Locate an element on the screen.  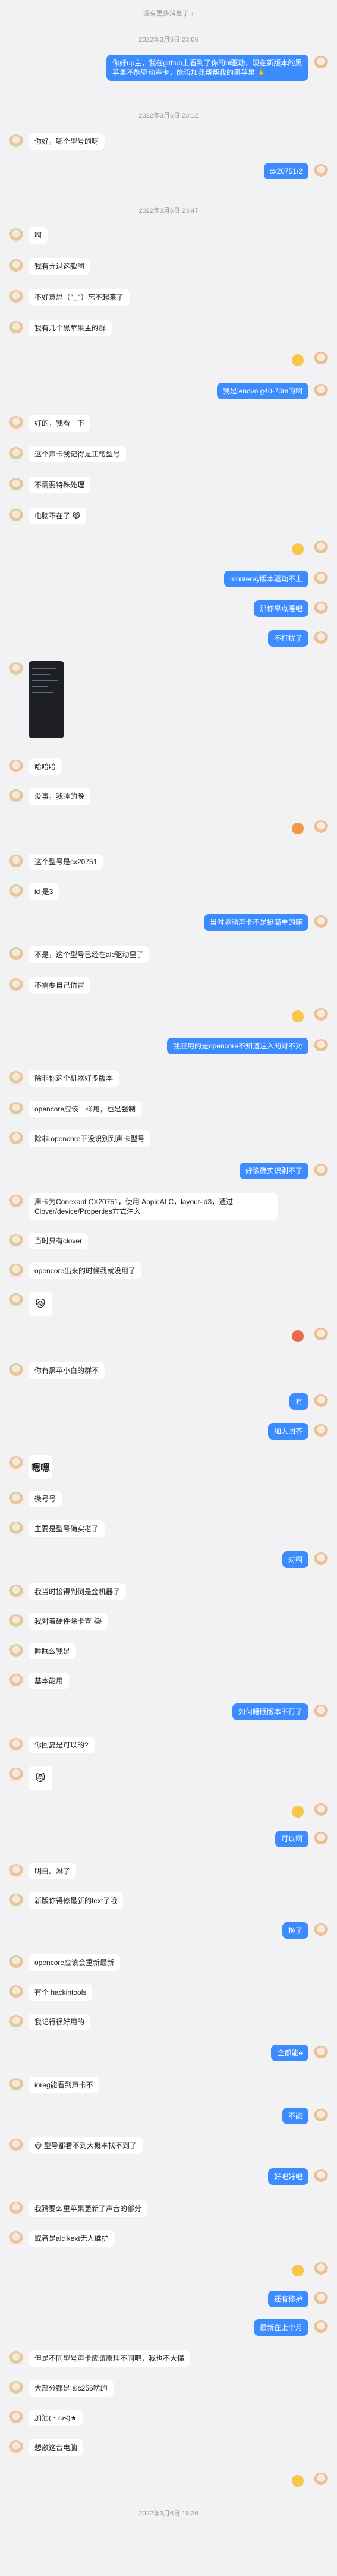
message-bubble: 有个 hackintools is located at coordinates (61, 1993).